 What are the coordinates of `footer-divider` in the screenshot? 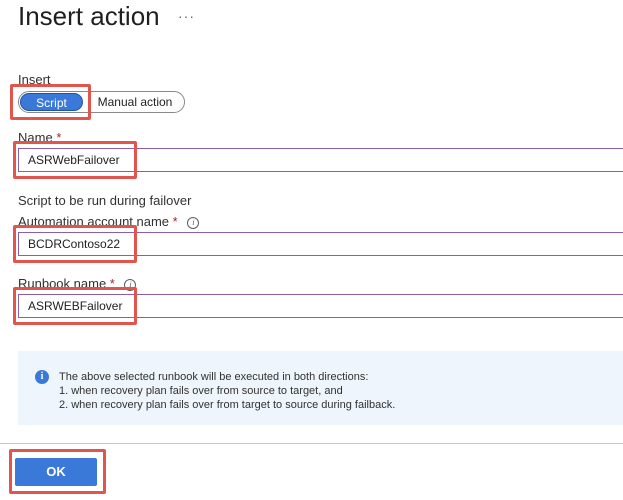 It's located at (311, 443).